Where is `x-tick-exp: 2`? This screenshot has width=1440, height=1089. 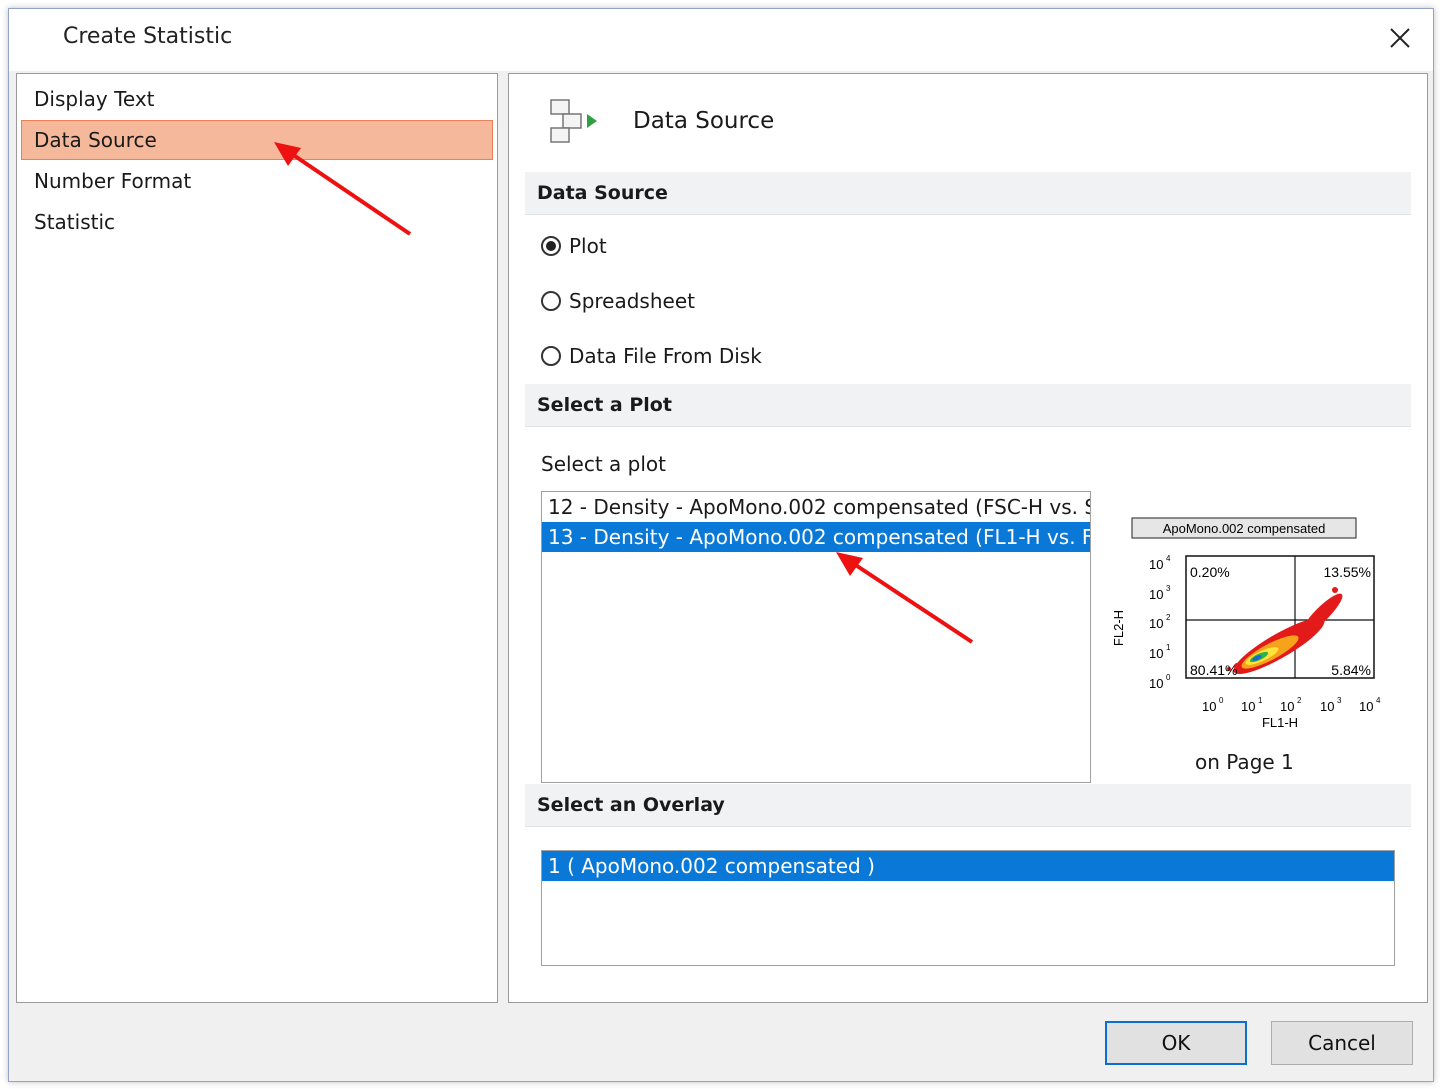 x-tick-exp: 2 is located at coordinates (1299, 700).